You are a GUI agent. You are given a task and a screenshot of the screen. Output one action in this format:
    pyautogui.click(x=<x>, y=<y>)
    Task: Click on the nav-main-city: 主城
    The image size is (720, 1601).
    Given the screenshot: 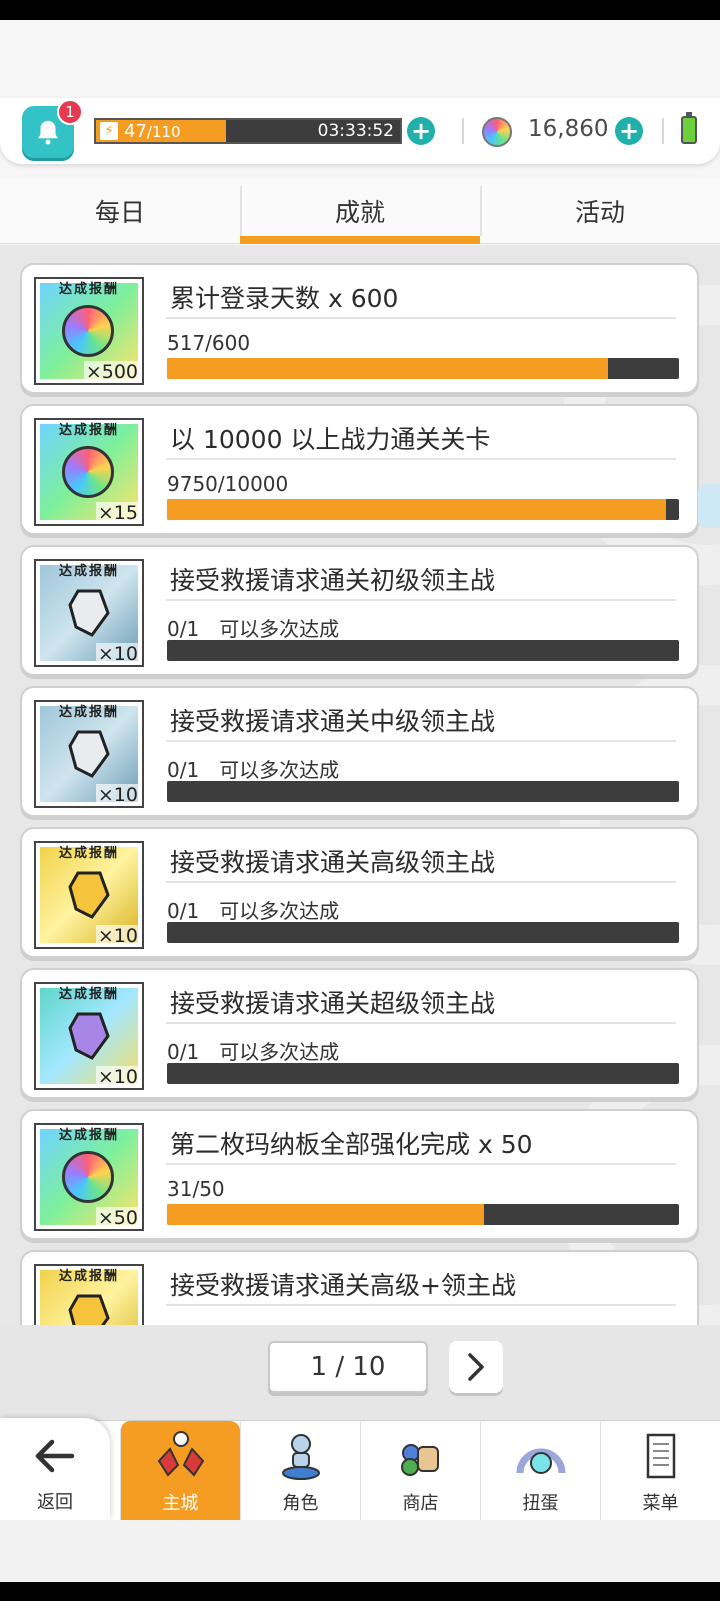 What is the action you would take?
    pyautogui.click(x=180, y=1471)
    